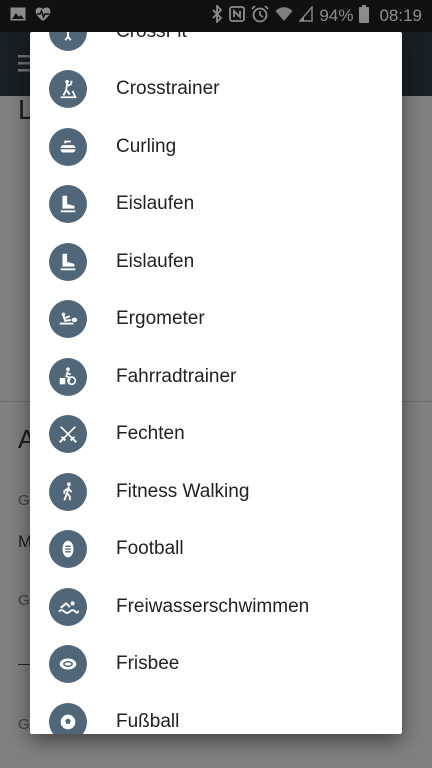 The height and width of the screenshot is (768, 432). Describe the element at coordinates (68, 718) in the screenshot. I see `soccer-ball-icon` at that location.